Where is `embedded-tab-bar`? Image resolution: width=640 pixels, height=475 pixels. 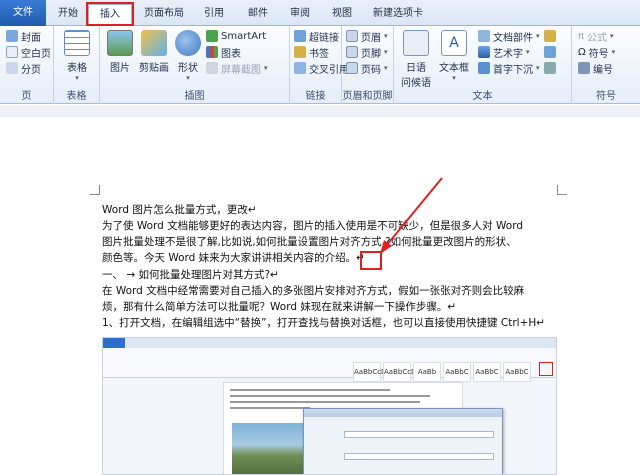
embedded-tab-bar is located at coordinates (329, 343).